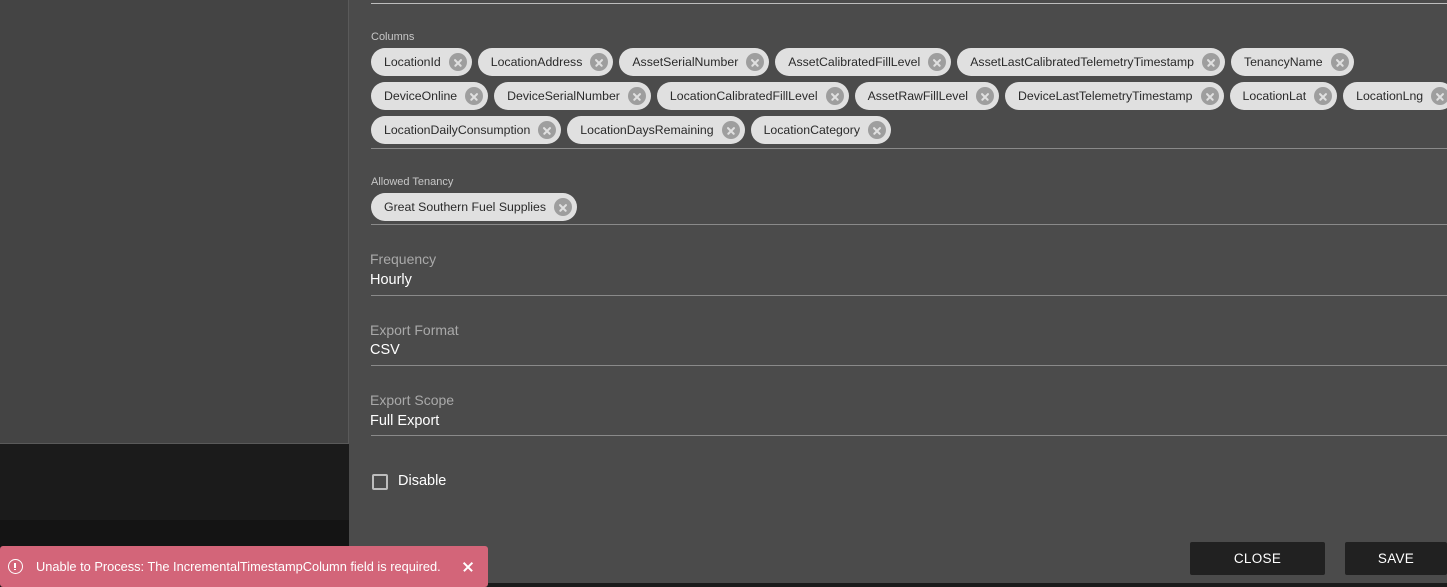 The height and width of the screenshot is (587, 1447). I want to click on allowed-tenancy-label: Allowed Tenancy, so click(412, 182).